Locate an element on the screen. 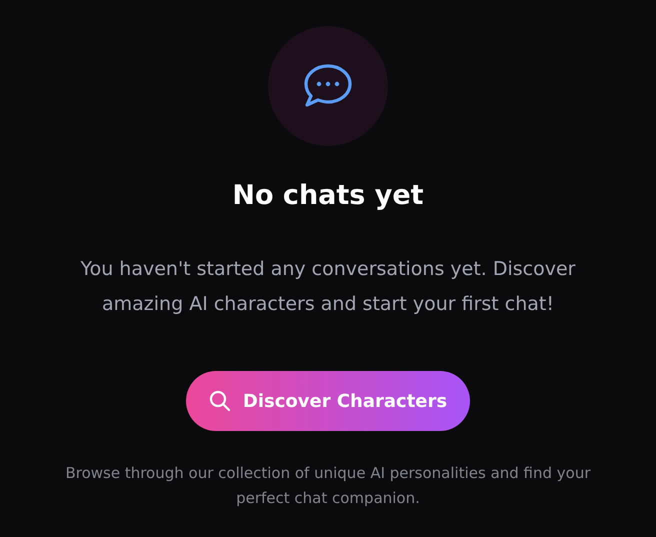 This screenshot has height=537, width=656. discover-characters-button: Discover Characters is located at coordinates (328, 401).